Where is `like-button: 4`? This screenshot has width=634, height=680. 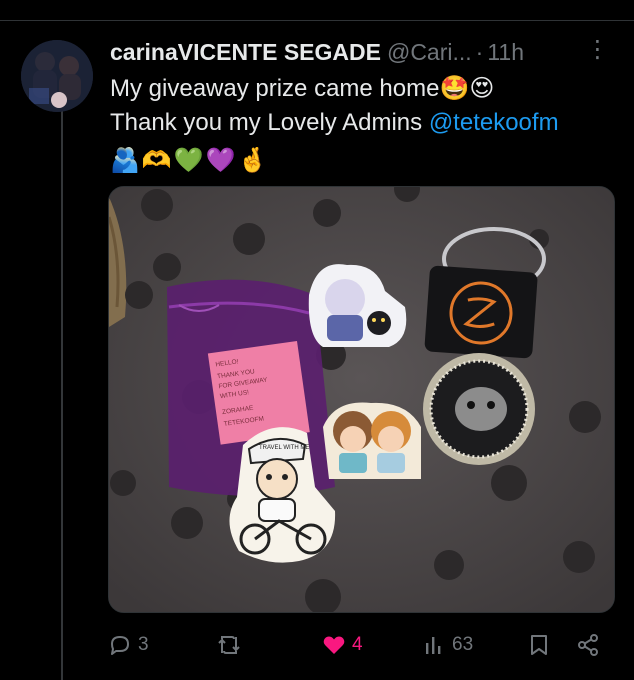 like-button: 4 is located at coordinates (342, 645).